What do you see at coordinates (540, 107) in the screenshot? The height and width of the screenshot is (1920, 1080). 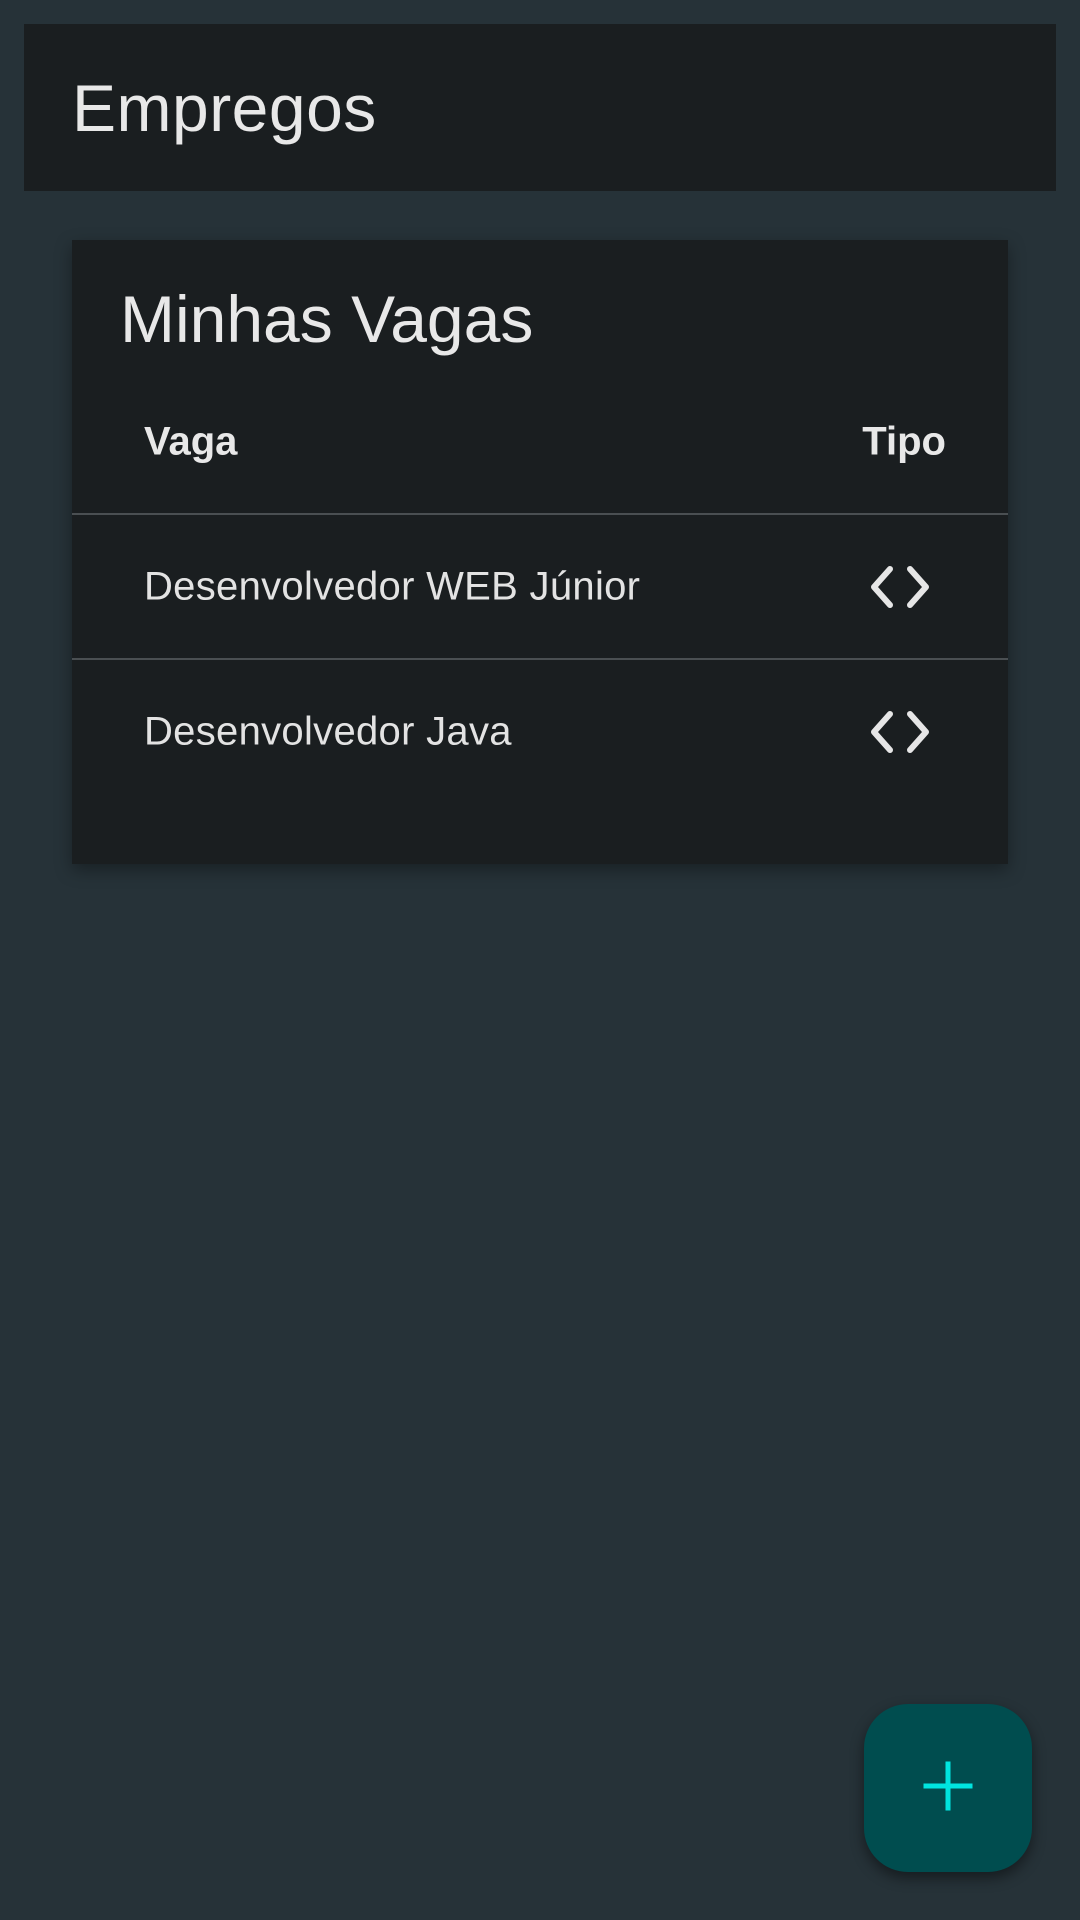 I see `app-bar: Empregos` at bounding box center [540, 107].